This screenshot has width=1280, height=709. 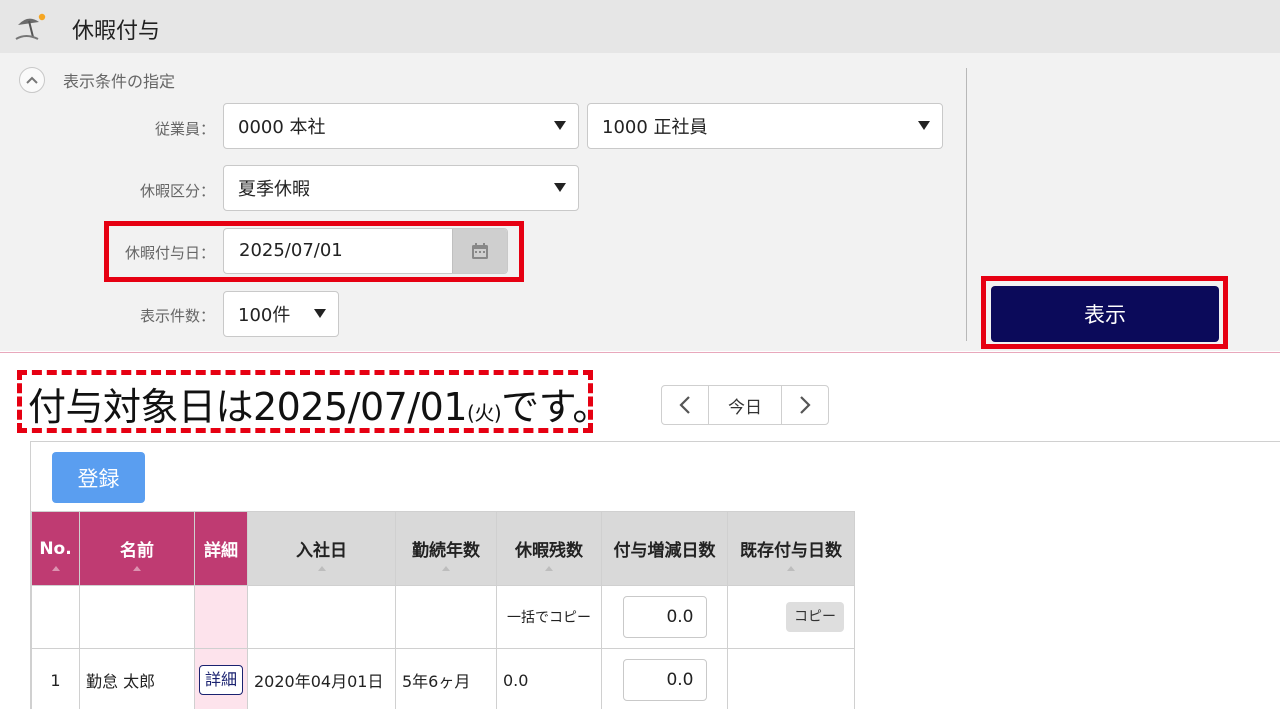 What do you see at coordinates (264, 315) in the screenshot?
I see `display-count-value: 100件` at bounding box center [264, 315].